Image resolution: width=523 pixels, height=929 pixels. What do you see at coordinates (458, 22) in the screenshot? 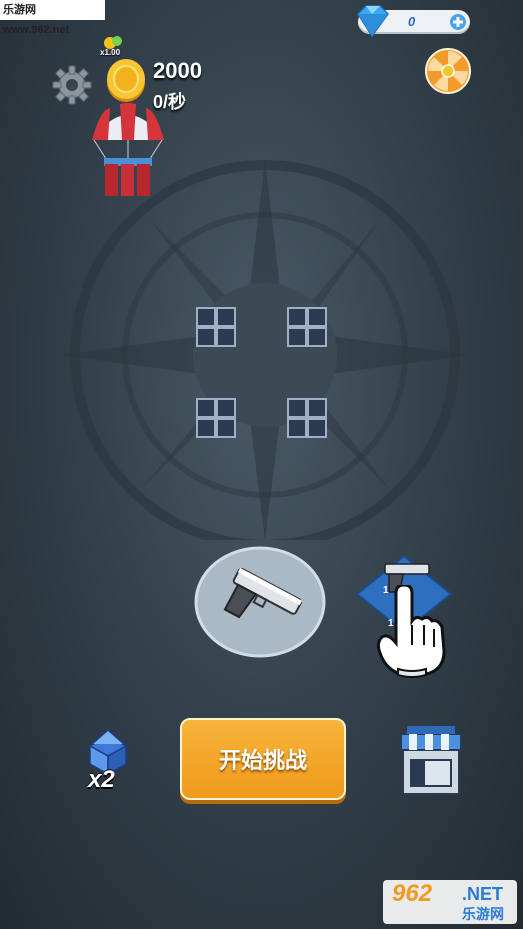
I see `add-plus-icon` at bounding box center [458, 22].